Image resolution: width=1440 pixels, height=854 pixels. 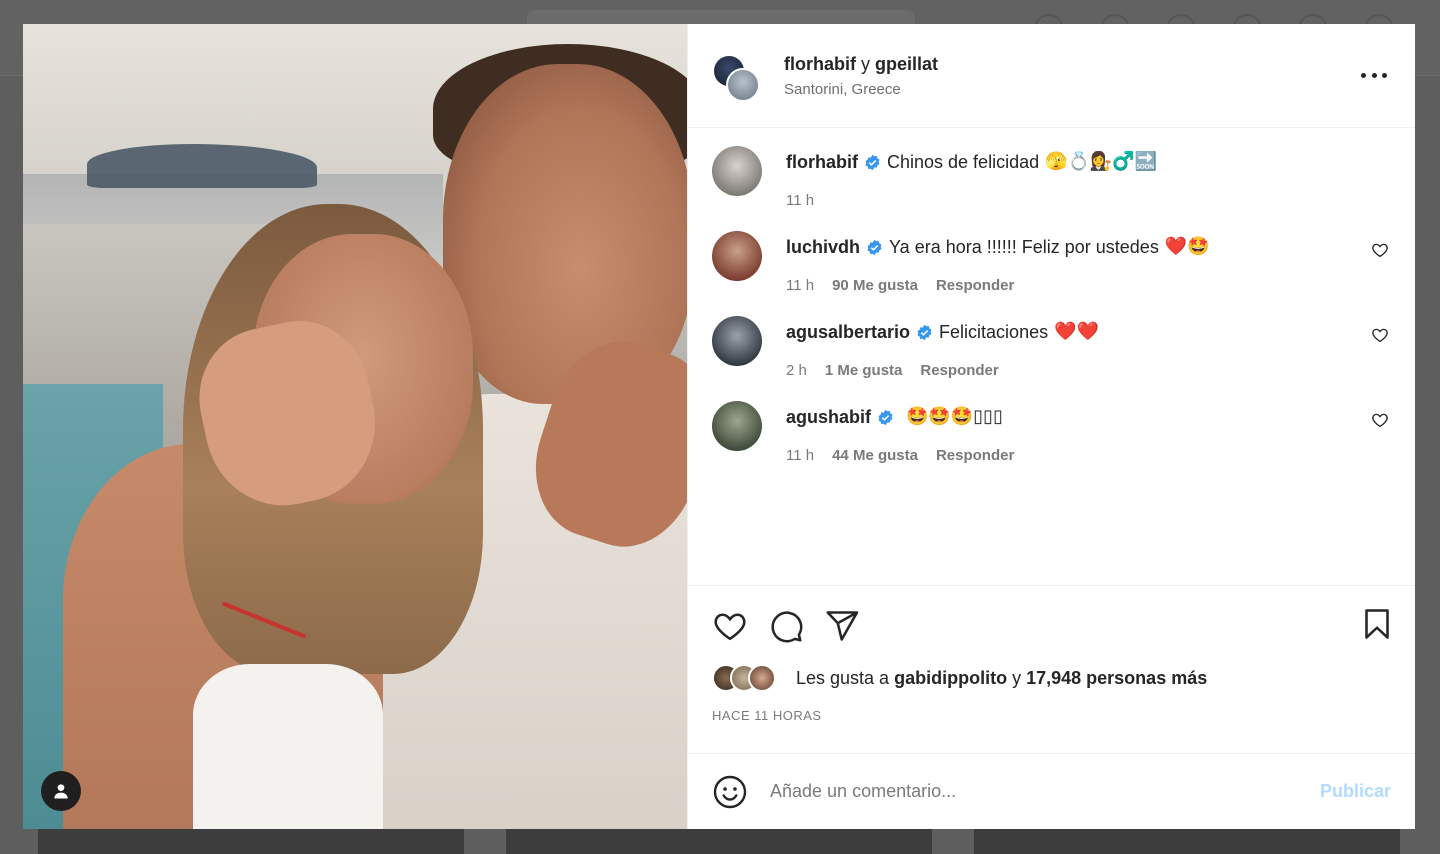 What do you see at coordinates (1045, 791) in the screenshot?
I see `comment-input` at bounding box center [1045, 791].